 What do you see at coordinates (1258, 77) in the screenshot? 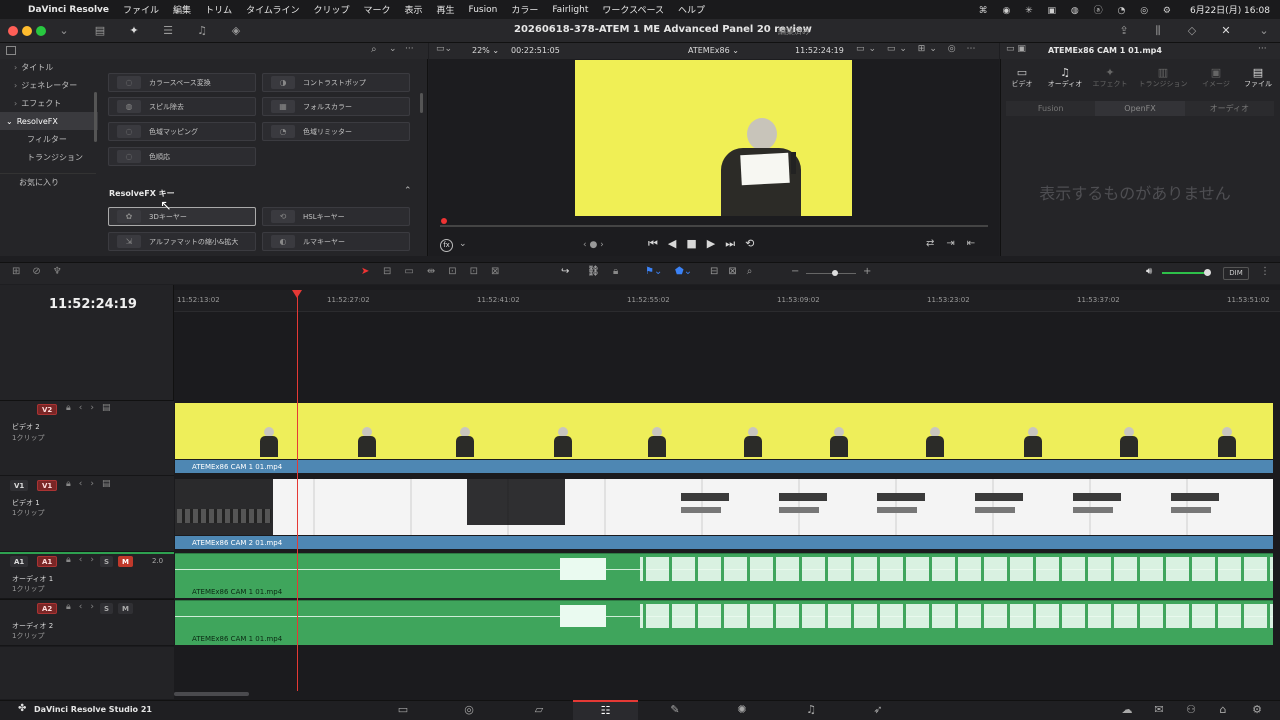
I see `tab-file: ▤ ファイル` at bounding box center [1258, 77].